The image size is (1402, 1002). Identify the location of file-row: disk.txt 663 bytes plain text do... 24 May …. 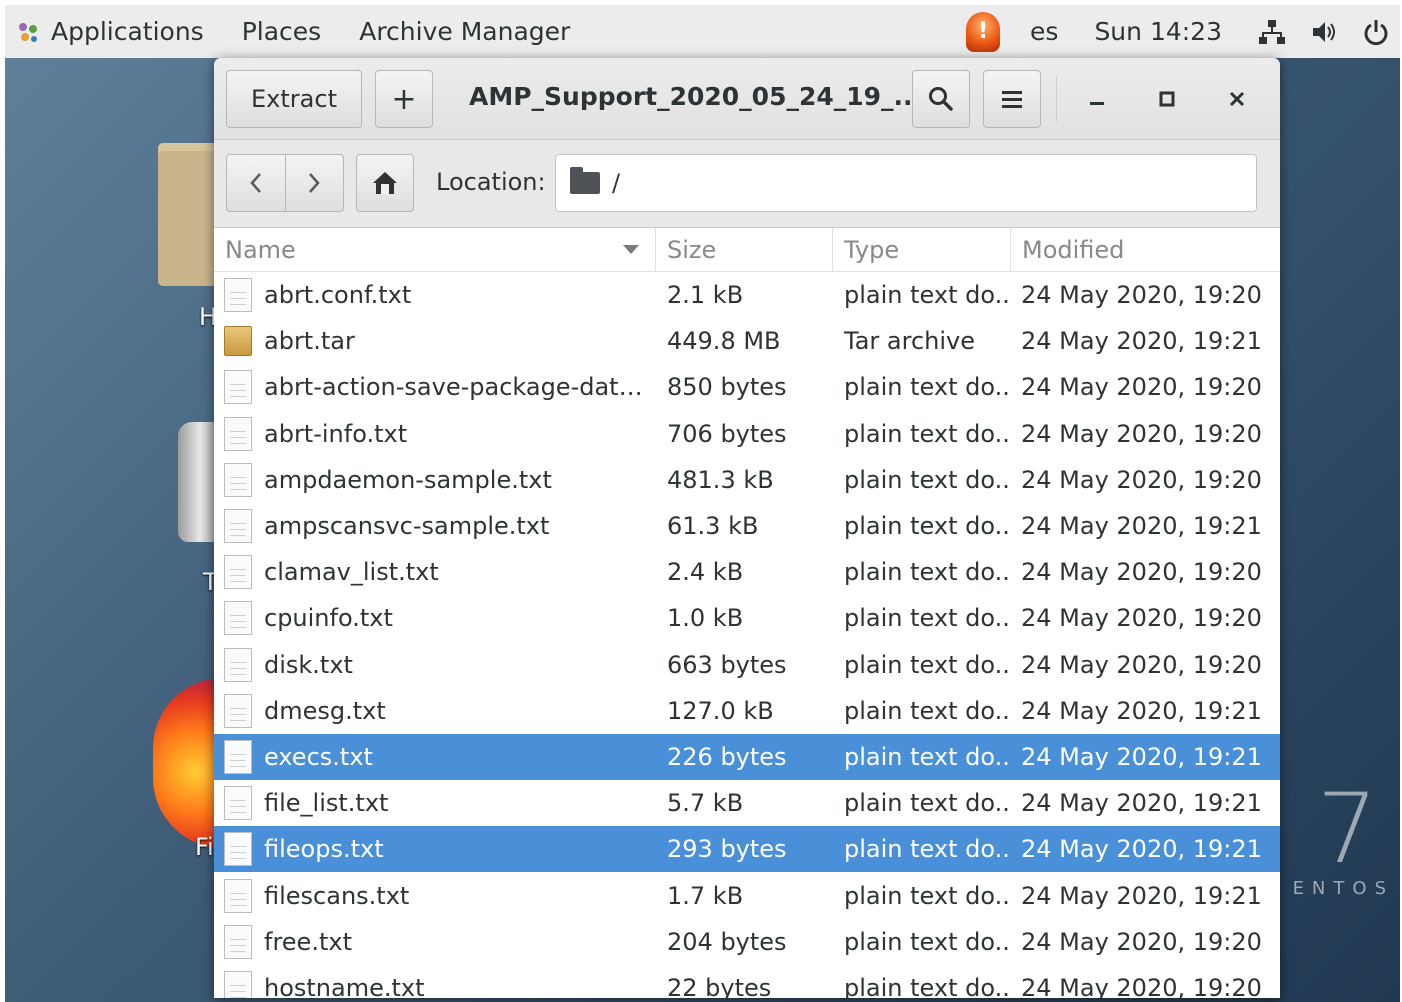
(747, 665).